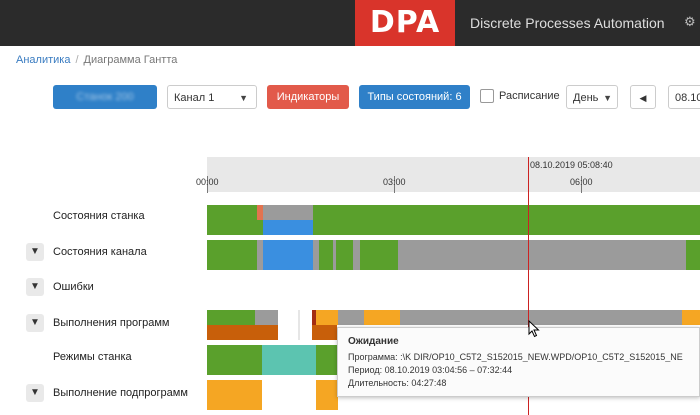 The width and height of the screenshot is (700, 415). I want to click on schedule-label: Расписание, so click(529, 96).